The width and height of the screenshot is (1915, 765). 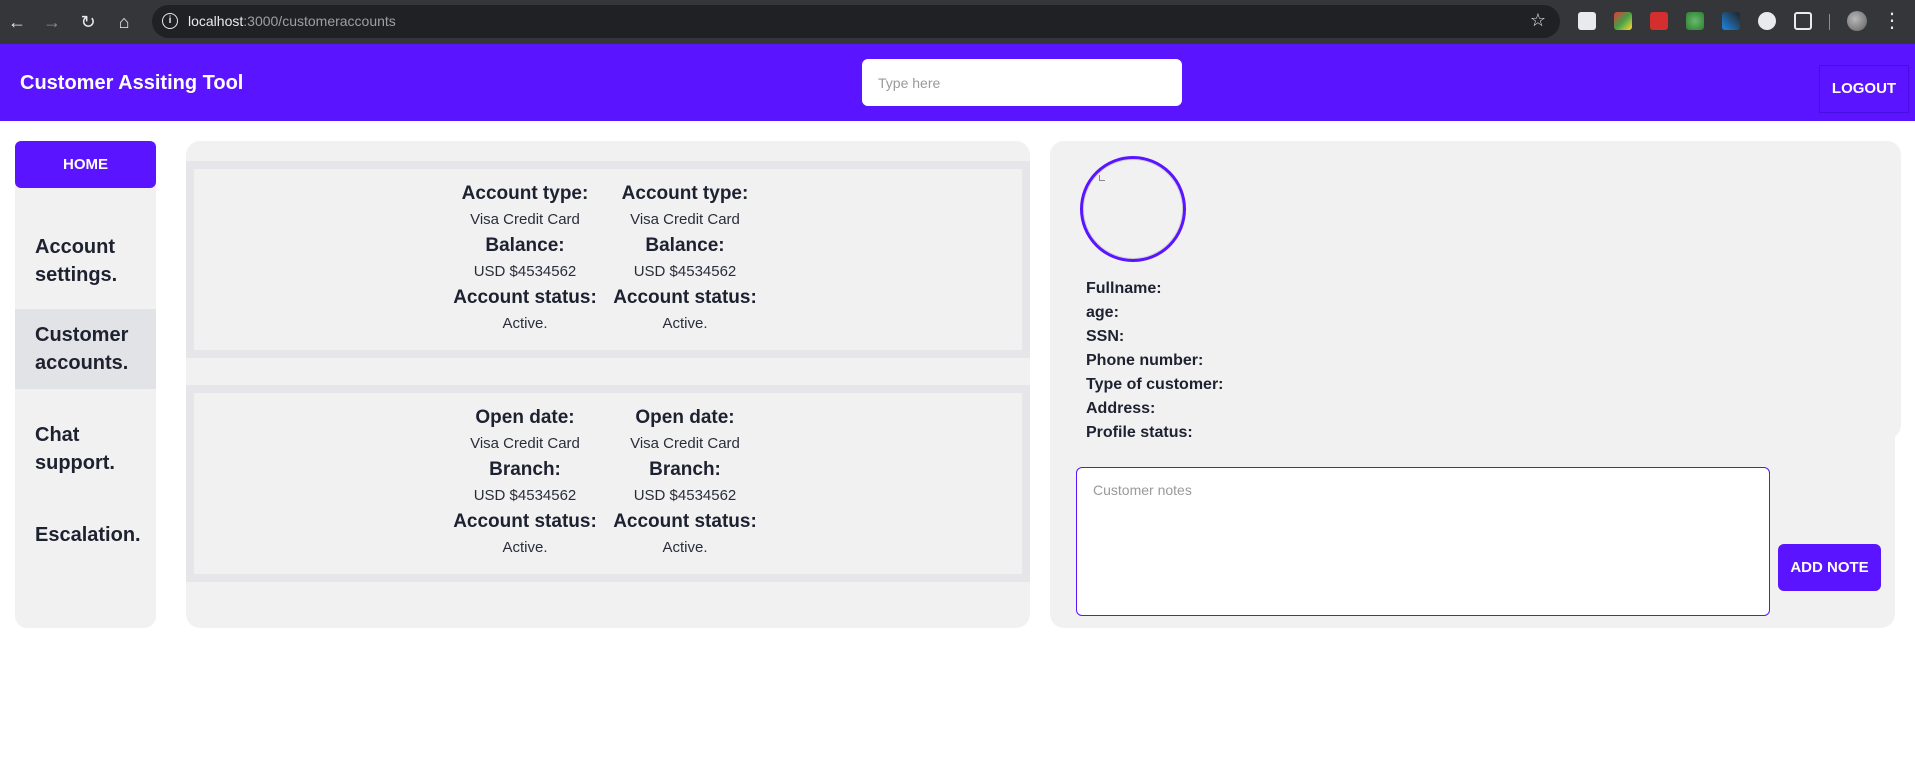 I want to click on bookmark-star-icon: ☆, so click(x=1538, y=20).